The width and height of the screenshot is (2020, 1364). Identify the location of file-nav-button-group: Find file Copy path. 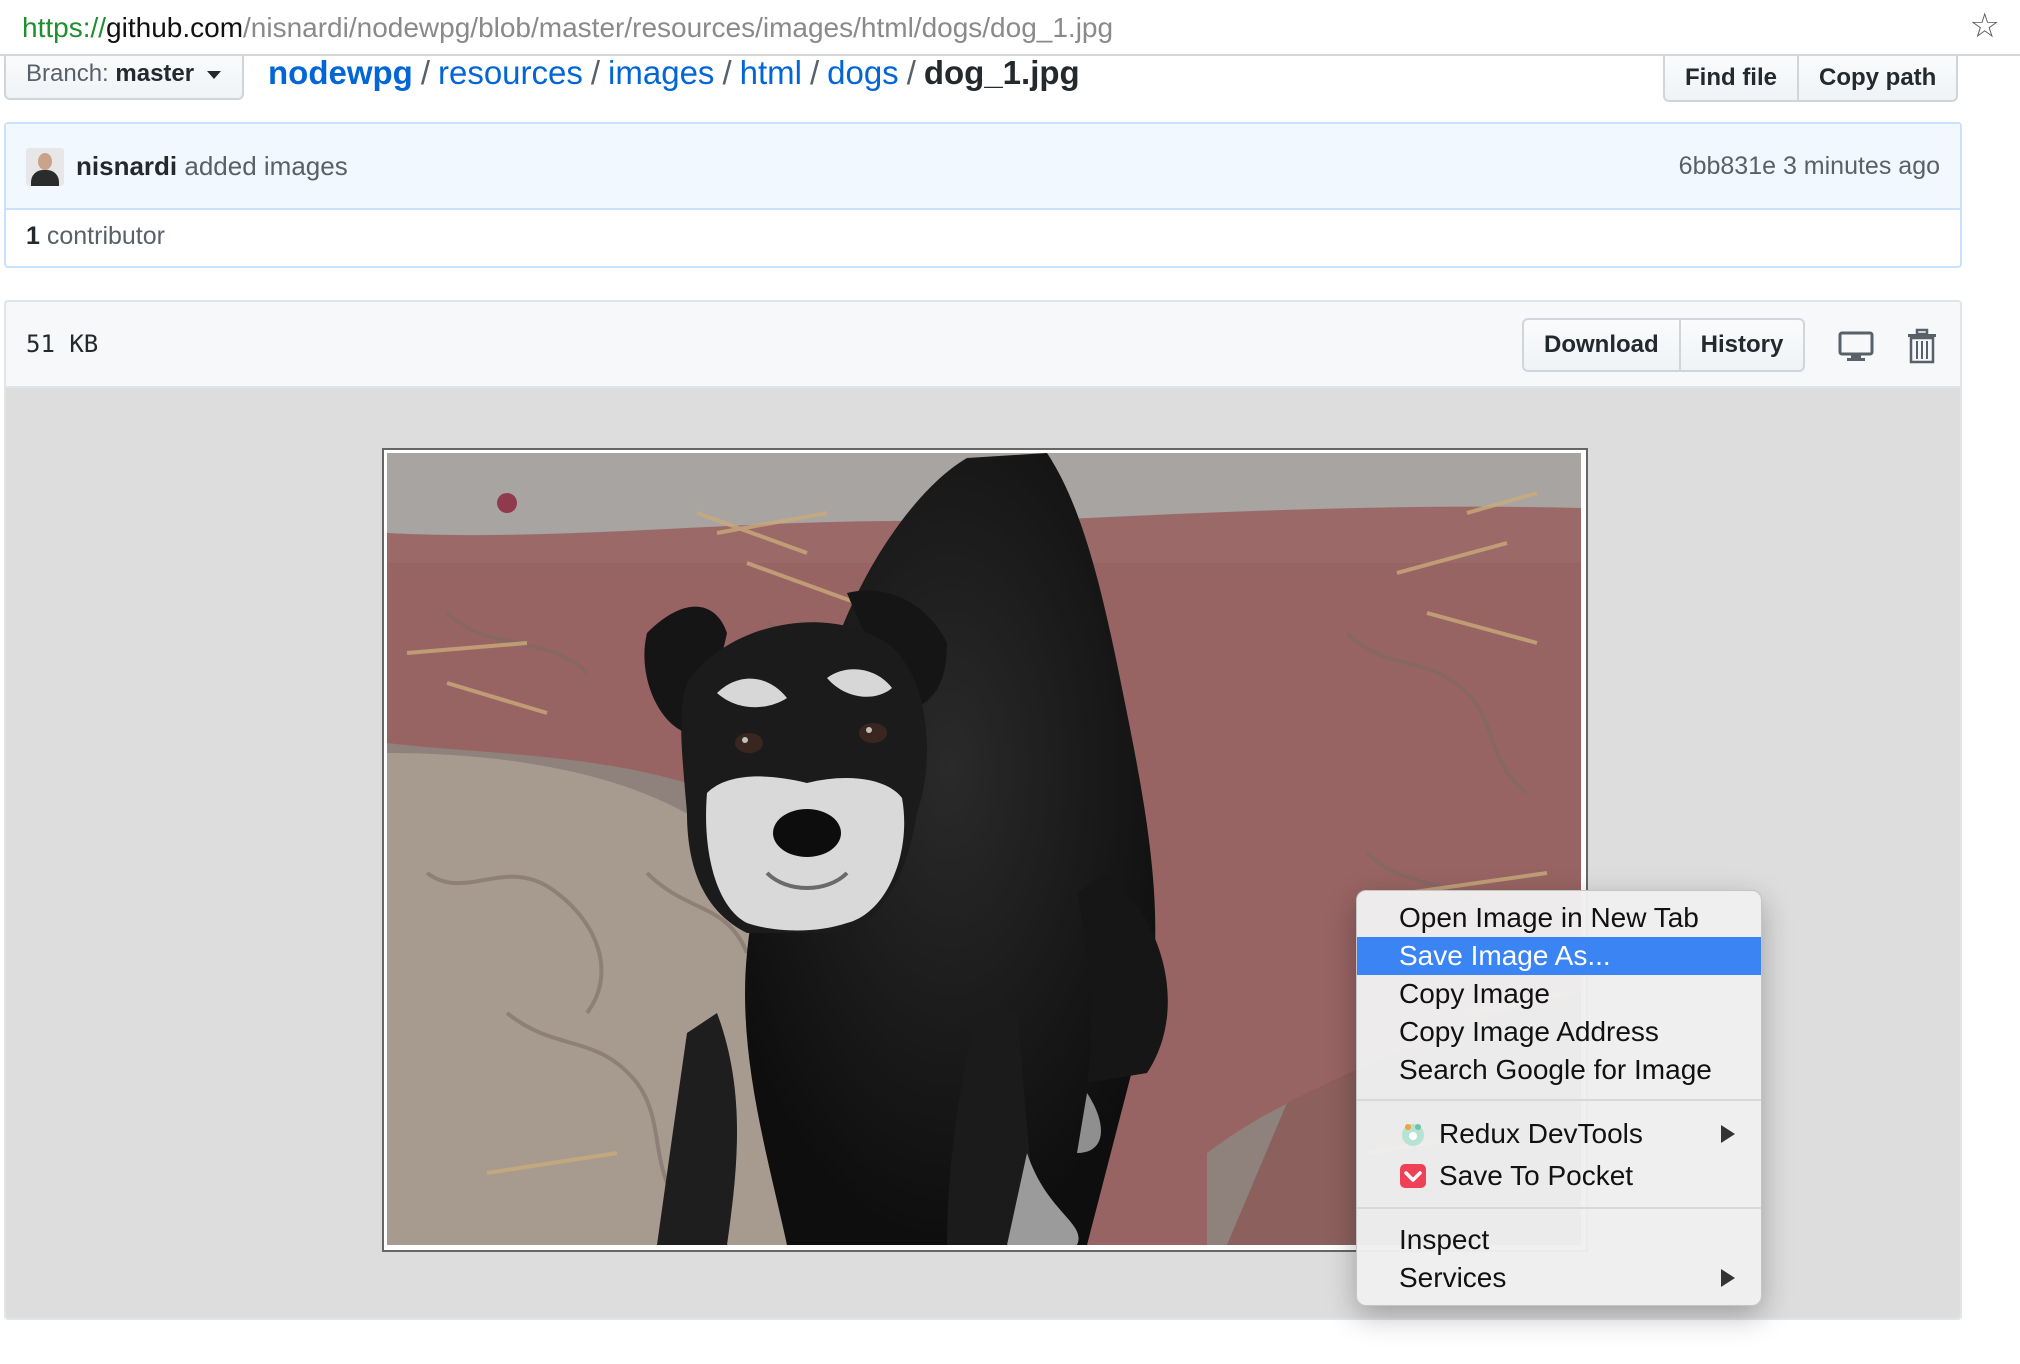
(1811, 79).